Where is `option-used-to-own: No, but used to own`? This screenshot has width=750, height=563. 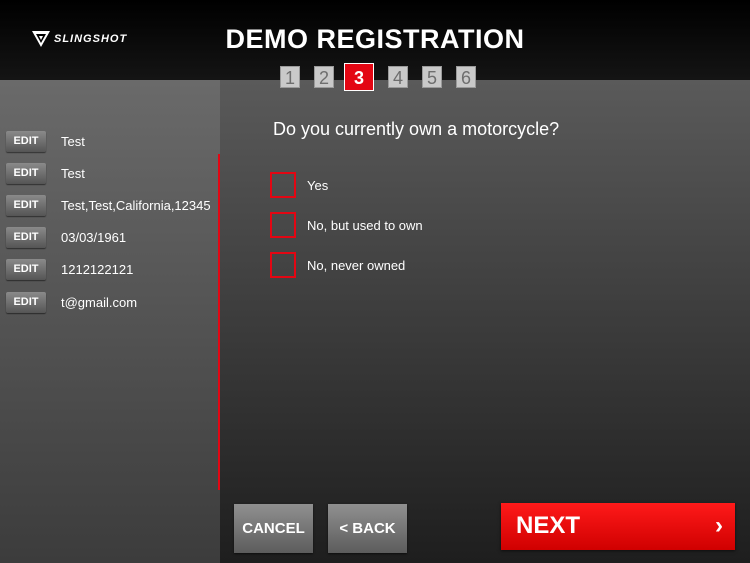 option-used-to-own: No, but used to own is located at coordinates (346, 225).